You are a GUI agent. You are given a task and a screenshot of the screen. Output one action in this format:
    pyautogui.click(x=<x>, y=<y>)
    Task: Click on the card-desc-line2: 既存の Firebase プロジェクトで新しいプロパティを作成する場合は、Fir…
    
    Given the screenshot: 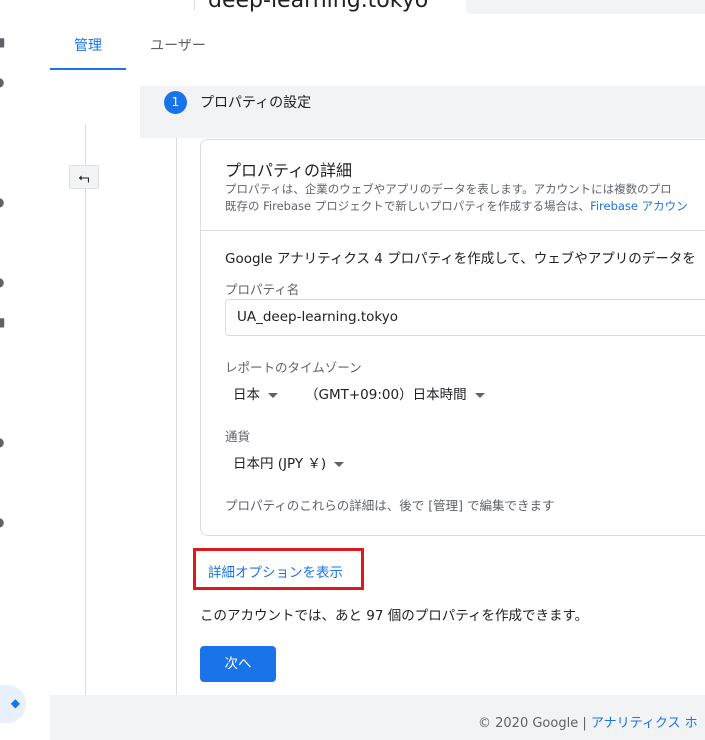 What is the action you would take?
    pyautogui.click(x=456, y=206)
    